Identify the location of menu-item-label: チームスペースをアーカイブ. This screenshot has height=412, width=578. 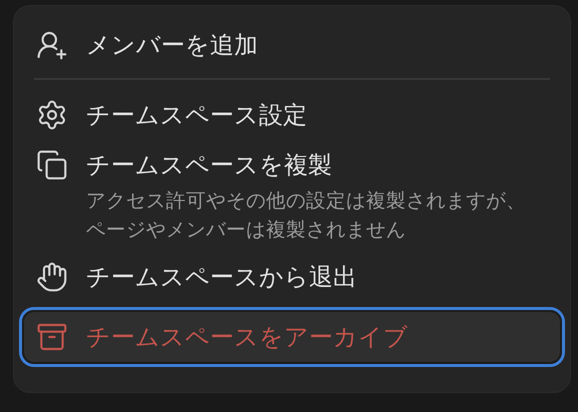
(247, 337).